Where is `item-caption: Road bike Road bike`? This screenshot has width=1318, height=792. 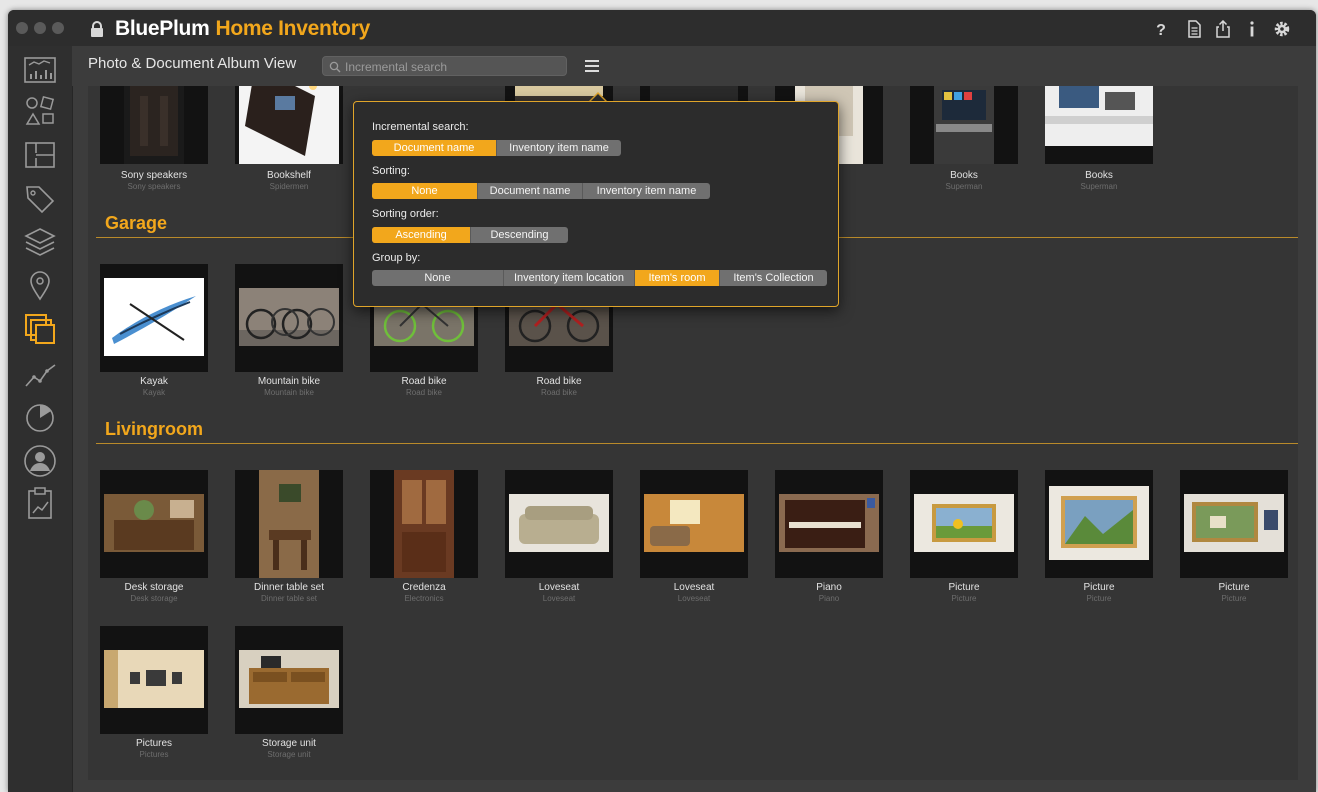 item-caption: Road bike Road bike is located at coordinates (559, 387).